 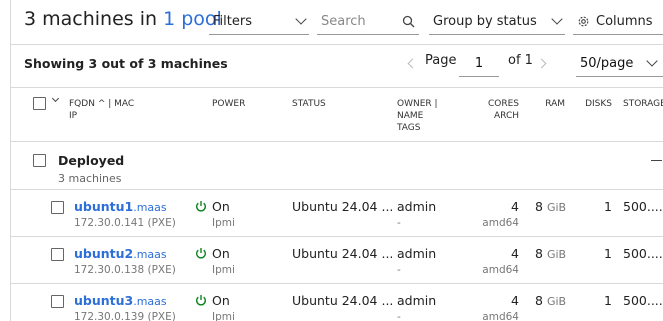 What do you see at coordinates (541, 63) in the screenshot?
I see `next-page-icon` at bounding box center [541, 63].